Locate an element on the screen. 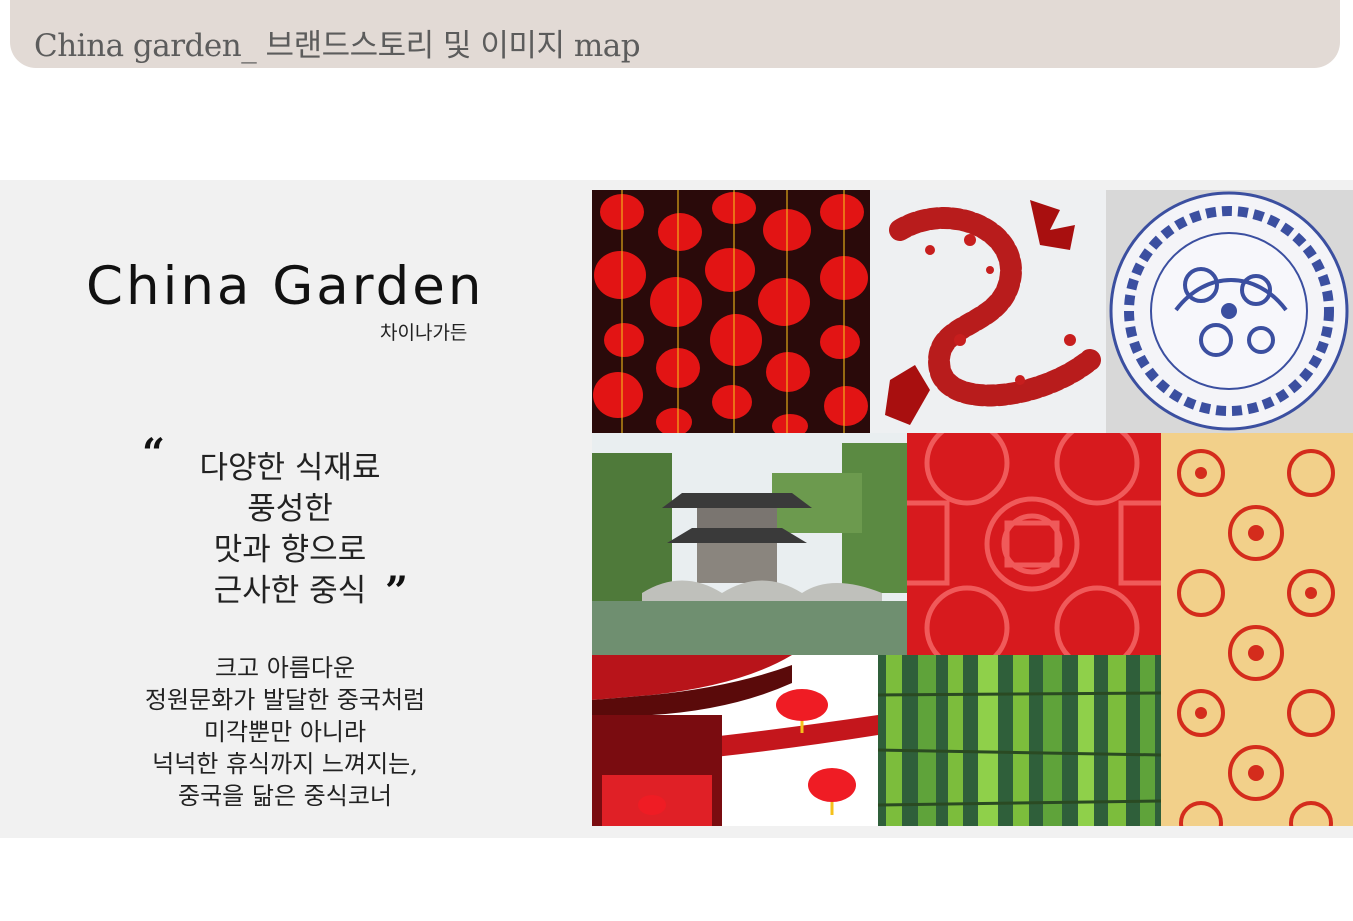 The image size is (1353, 921). description-line: 중국을 닮은 중식코너 is located at coordinates (285, 796).